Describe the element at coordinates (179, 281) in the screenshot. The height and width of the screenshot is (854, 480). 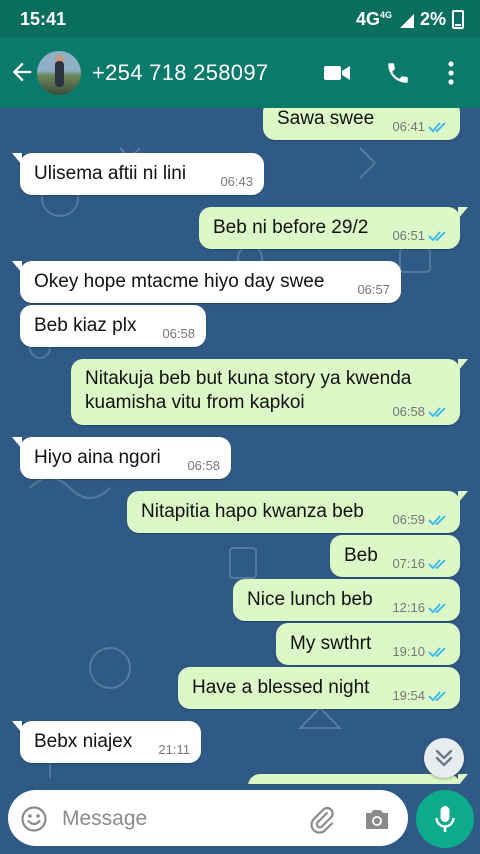
I see `message-text: Okey hope mtacme hiyo day swee` at that location.